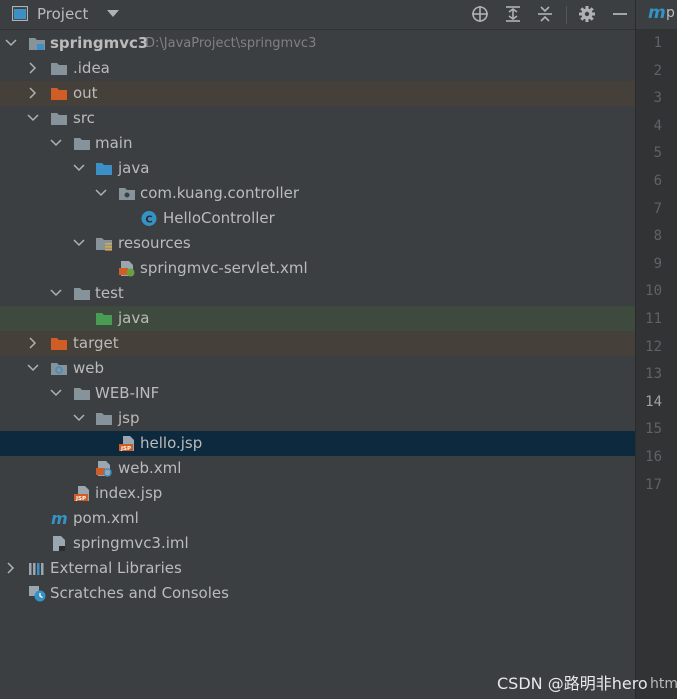 The image size is (677, 699). I want to click on tree-label: java, so click(134, 318).